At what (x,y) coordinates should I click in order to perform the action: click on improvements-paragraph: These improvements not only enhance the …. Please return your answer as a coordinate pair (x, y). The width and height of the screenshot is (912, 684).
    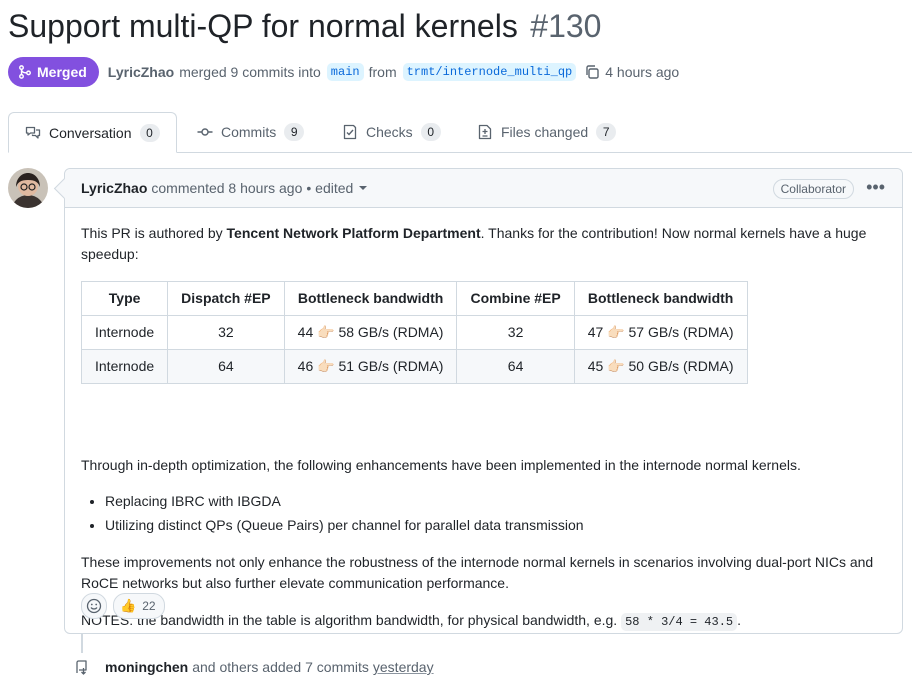
    Looking at the image, I should click on (477, 572).